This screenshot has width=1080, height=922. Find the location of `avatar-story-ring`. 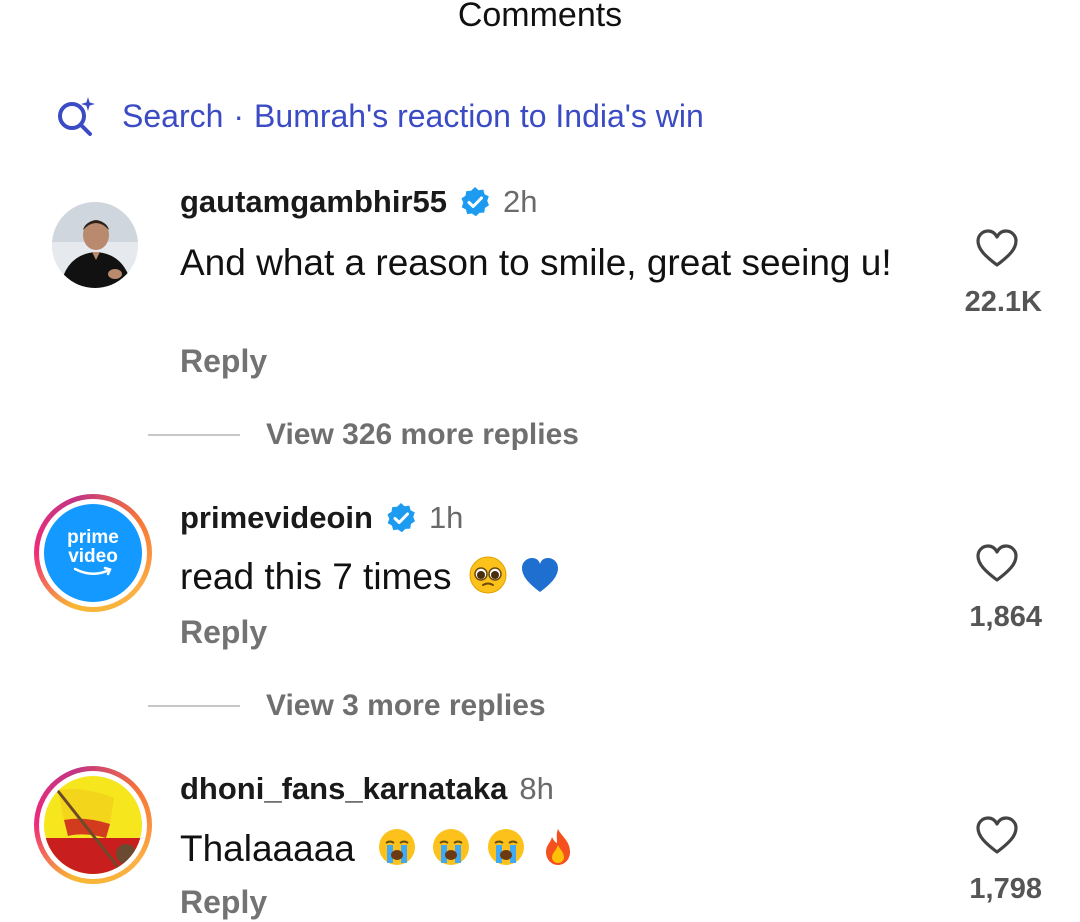

avatar-story-ring is located at coordinates (93, 825).